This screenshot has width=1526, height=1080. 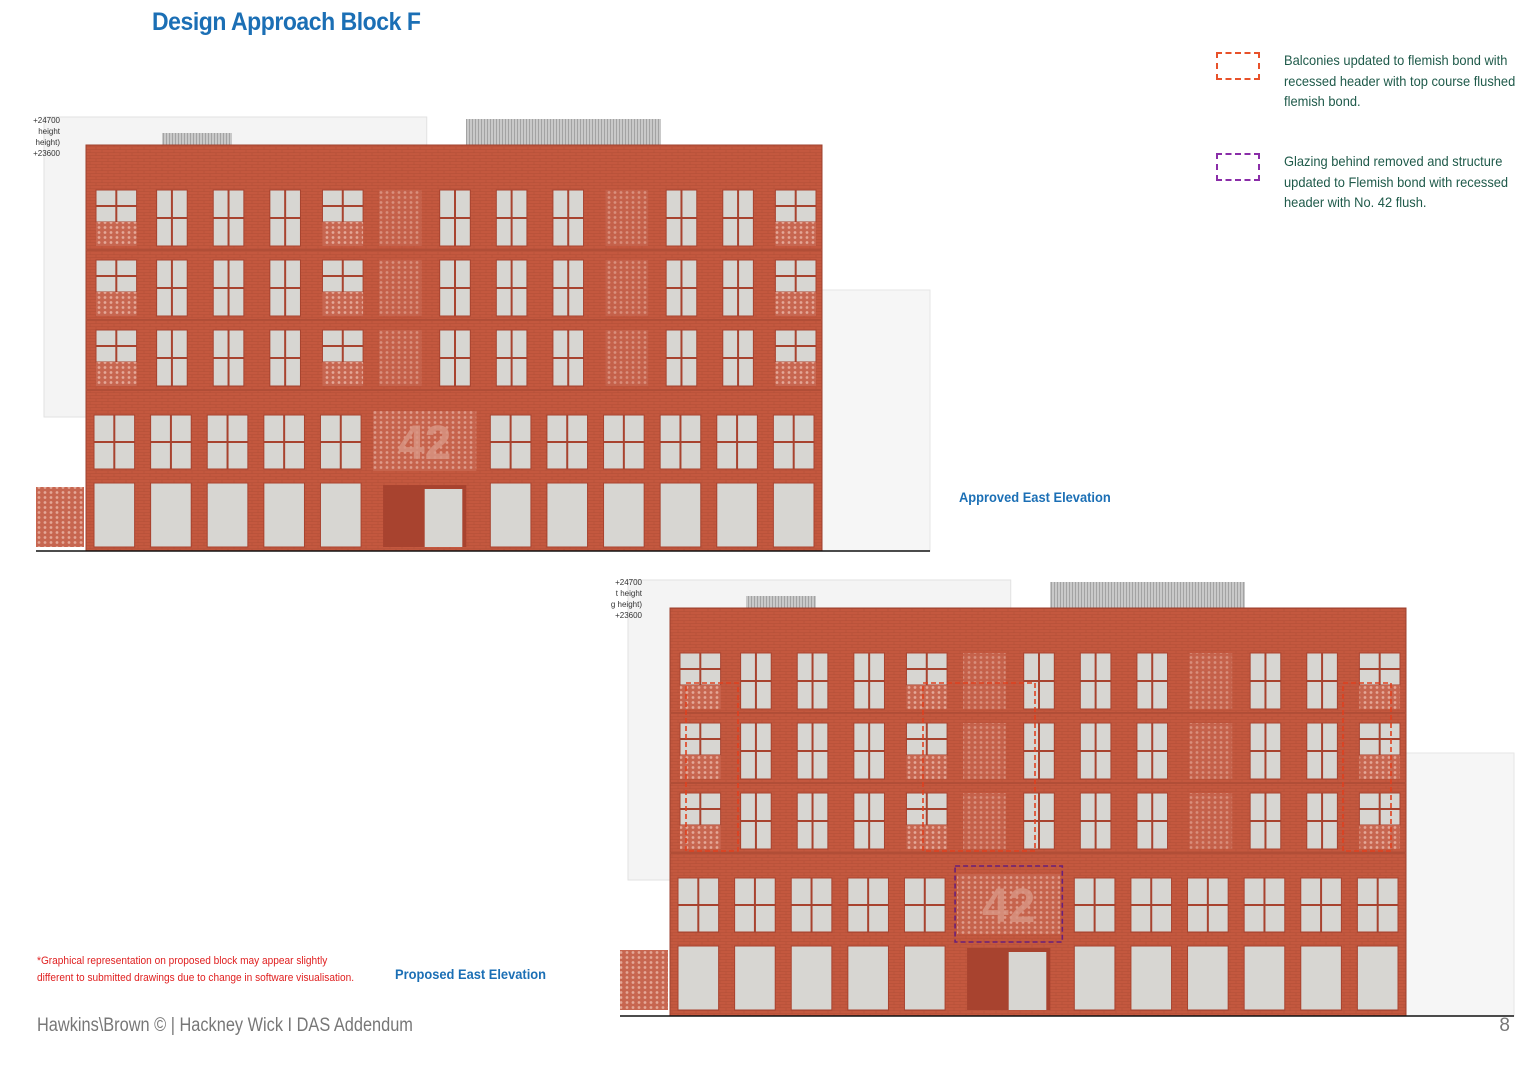 I want to click on level-label: height), so click(x=47, y=142).